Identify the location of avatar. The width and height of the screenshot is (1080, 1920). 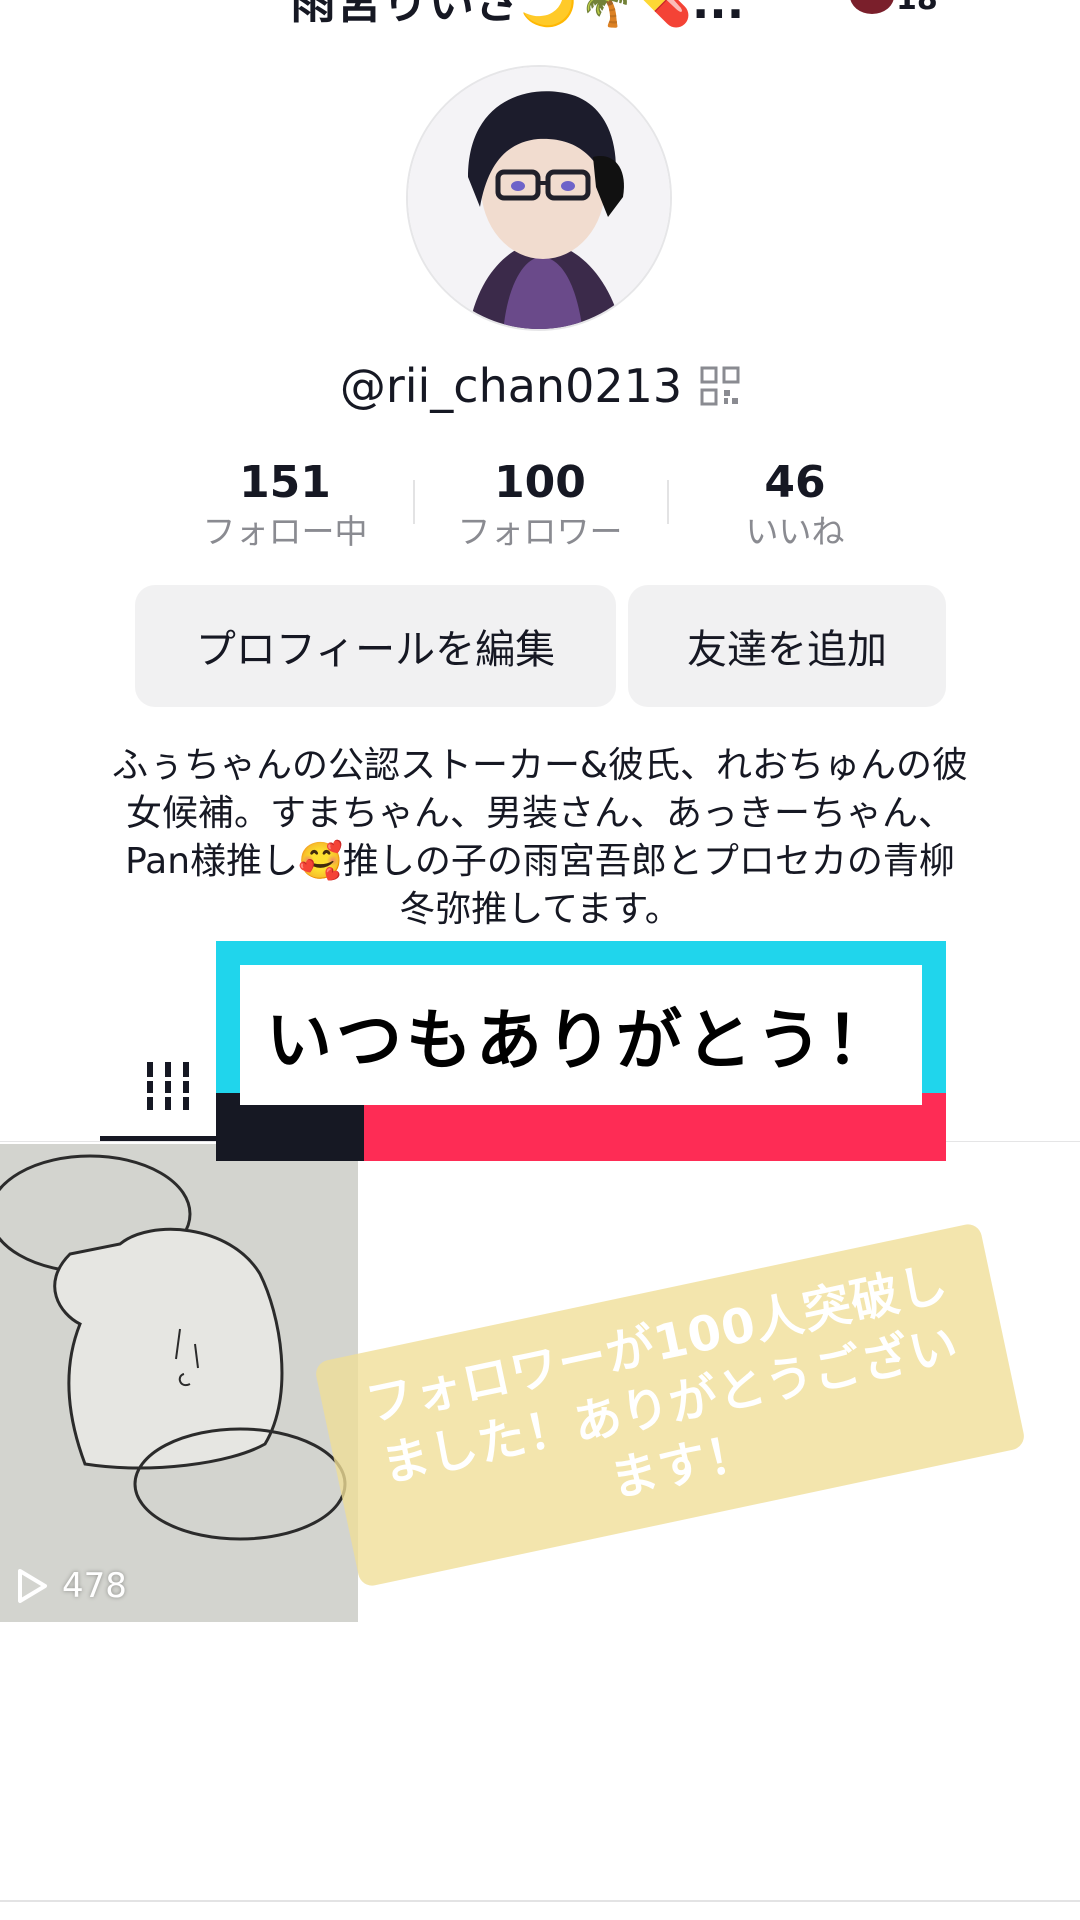
(539, 198).